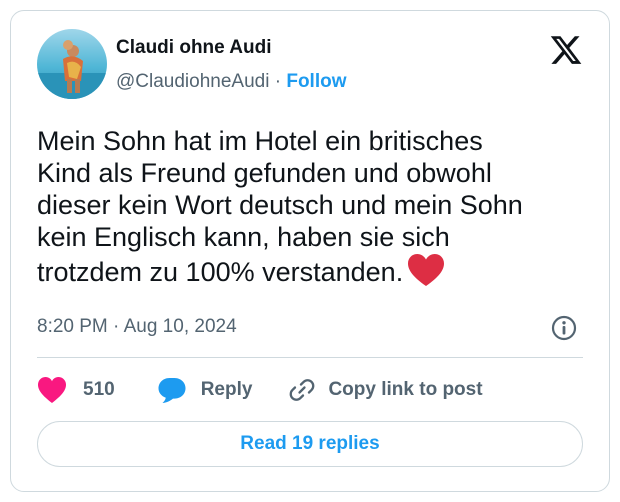  What do you see at coordinates (137, 327) in the screenshot?
I see `tweet-timestamp: 8:20 PM · Aug 10, 2024` at bounding box center [137, 327].